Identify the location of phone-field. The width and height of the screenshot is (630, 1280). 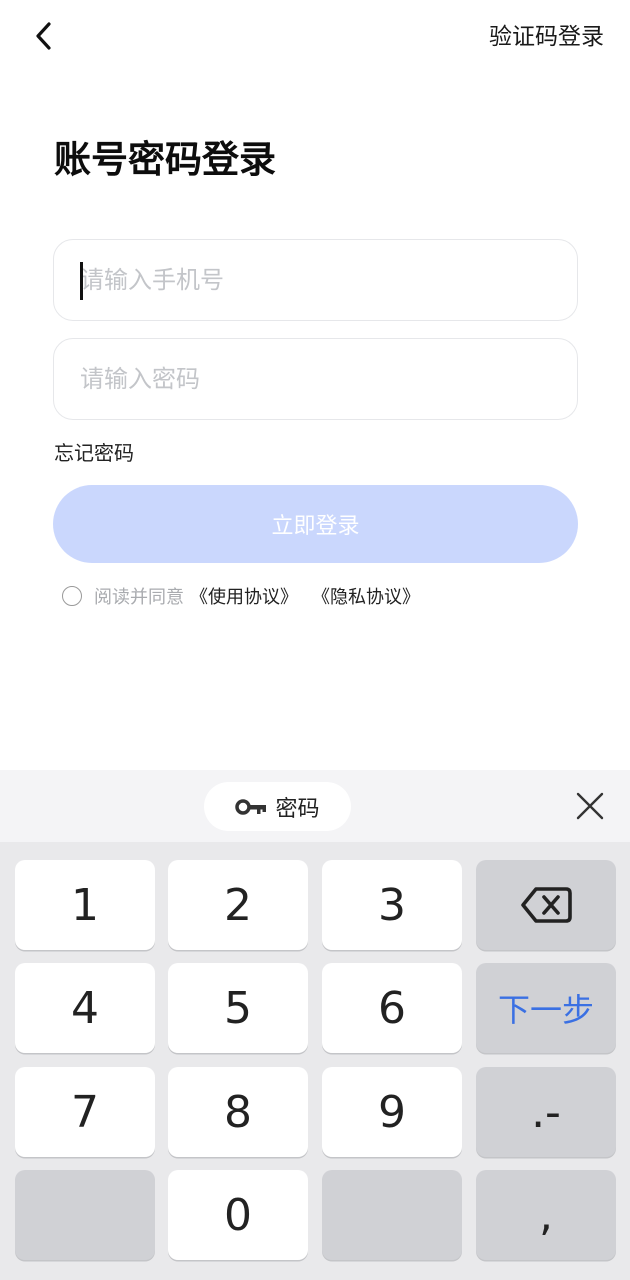
(315, 280).